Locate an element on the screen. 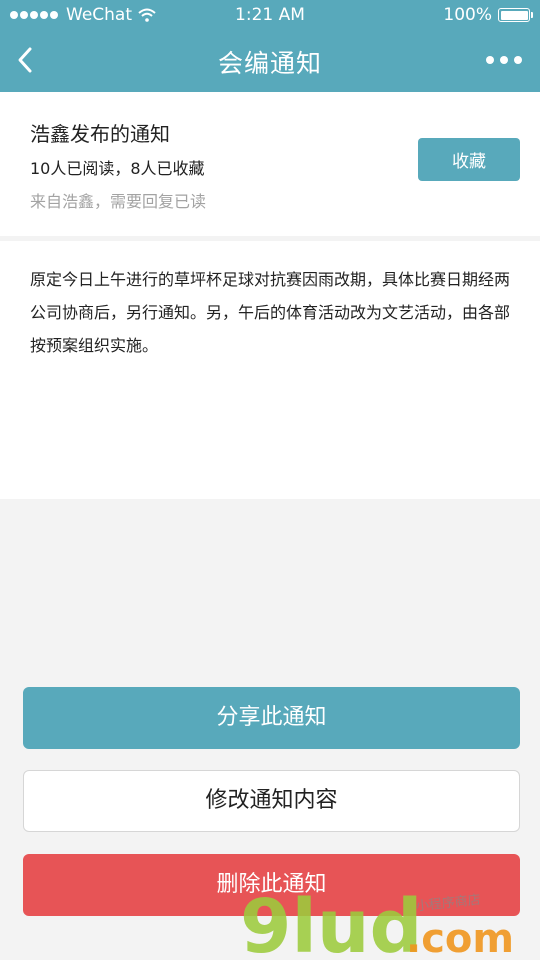  watermark-domain: .com is located at coordinates (460, 938).